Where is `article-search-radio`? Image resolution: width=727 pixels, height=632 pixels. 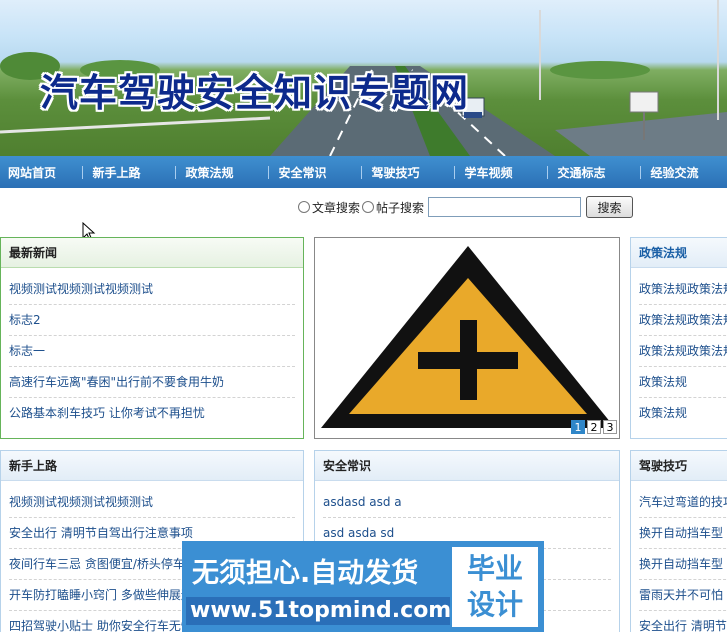 article-search-radio is located at coordinates (304, 207).